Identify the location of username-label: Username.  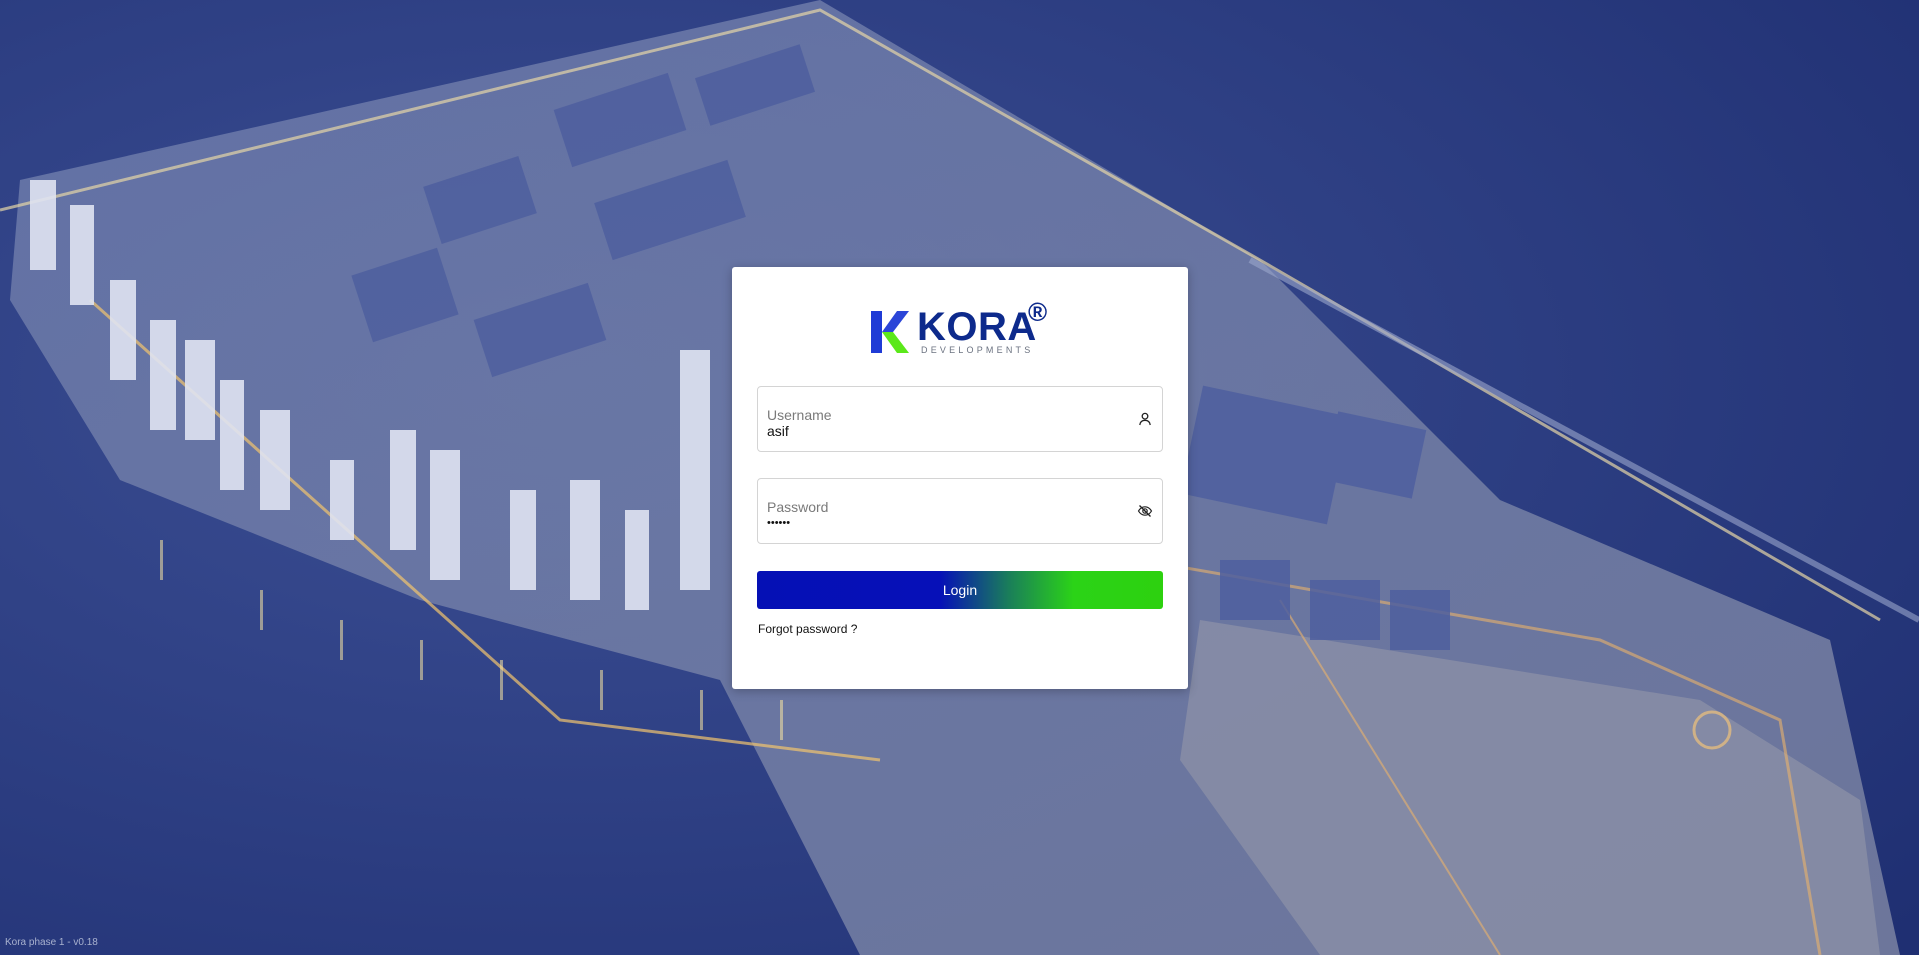
(799, 415).